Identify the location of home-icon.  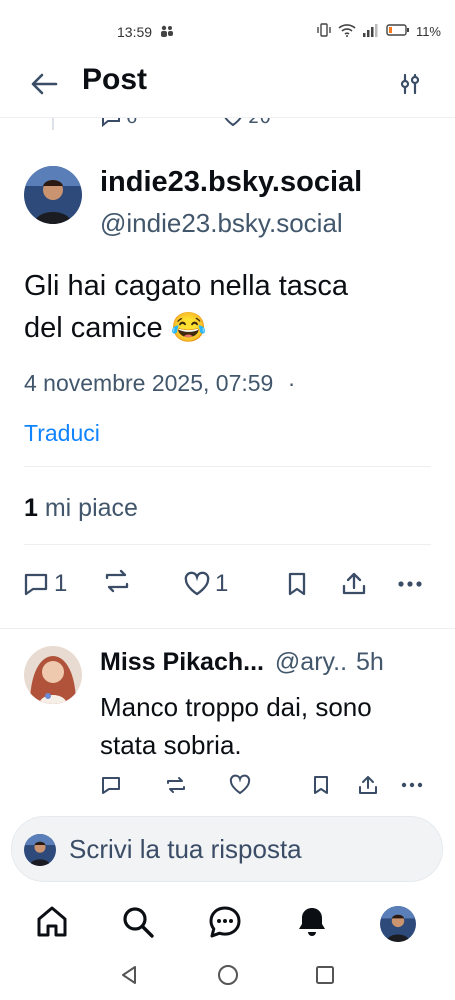
(52, 921).